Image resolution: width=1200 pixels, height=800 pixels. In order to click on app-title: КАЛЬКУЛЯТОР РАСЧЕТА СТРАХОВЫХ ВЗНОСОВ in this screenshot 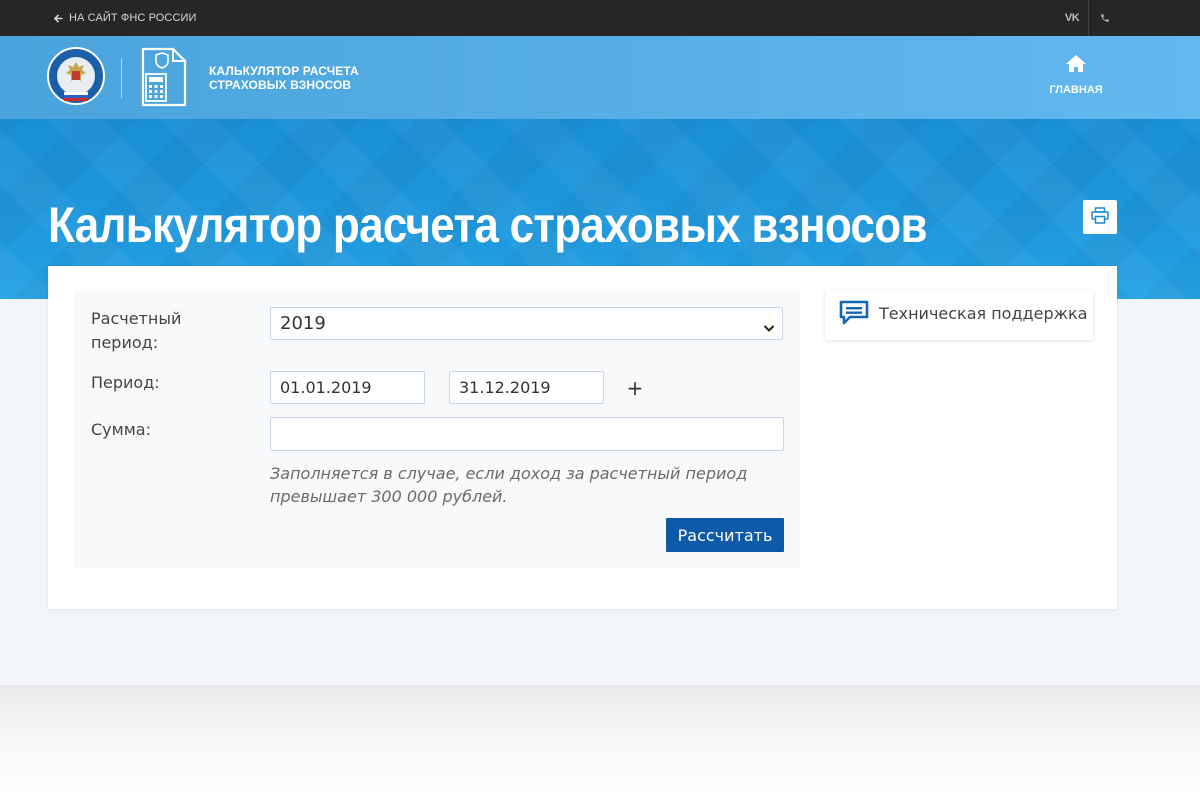, I will do `click(284, 78)`.